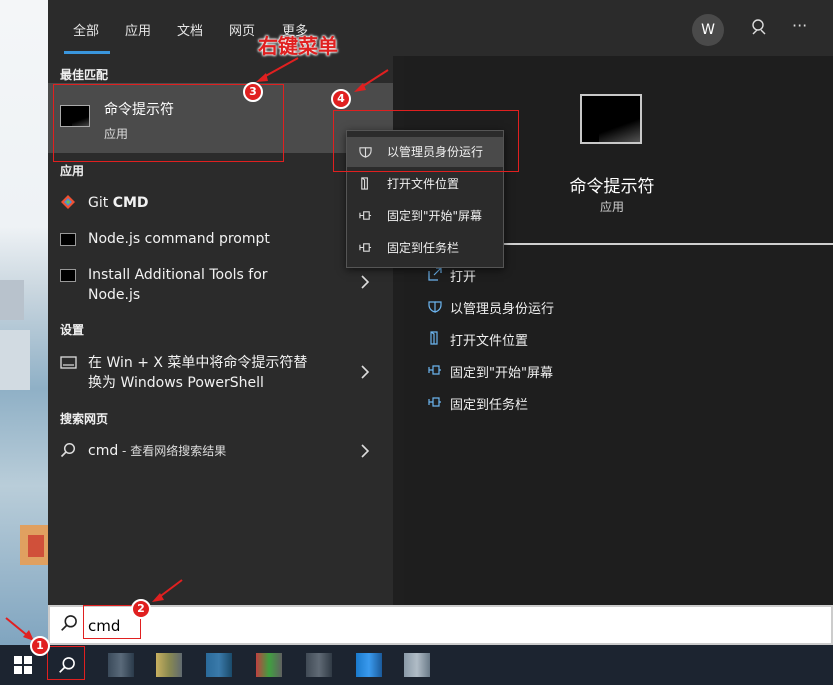  What do you see at coordinates (489, 405) in the screenshot?
I see `preview-action-pin-taskbar-label: 固定到任务栏` at bounding box center [489, 405].